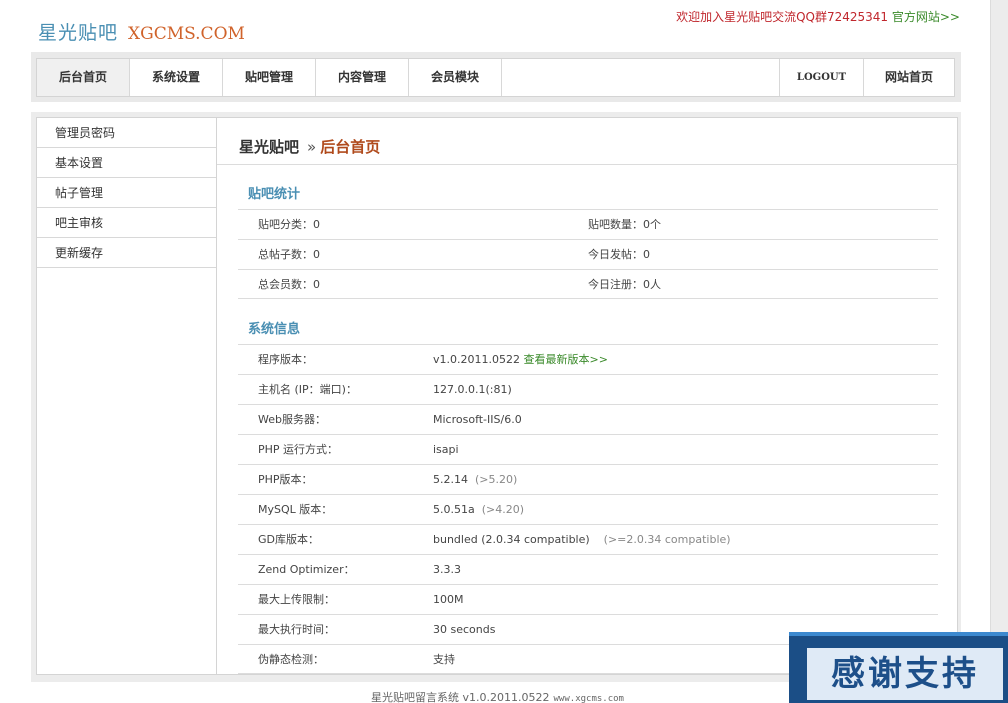  Describe the element at coordinates (496, 479) in the screenshot. I see `requirement-note: (>5.20)` at that location.